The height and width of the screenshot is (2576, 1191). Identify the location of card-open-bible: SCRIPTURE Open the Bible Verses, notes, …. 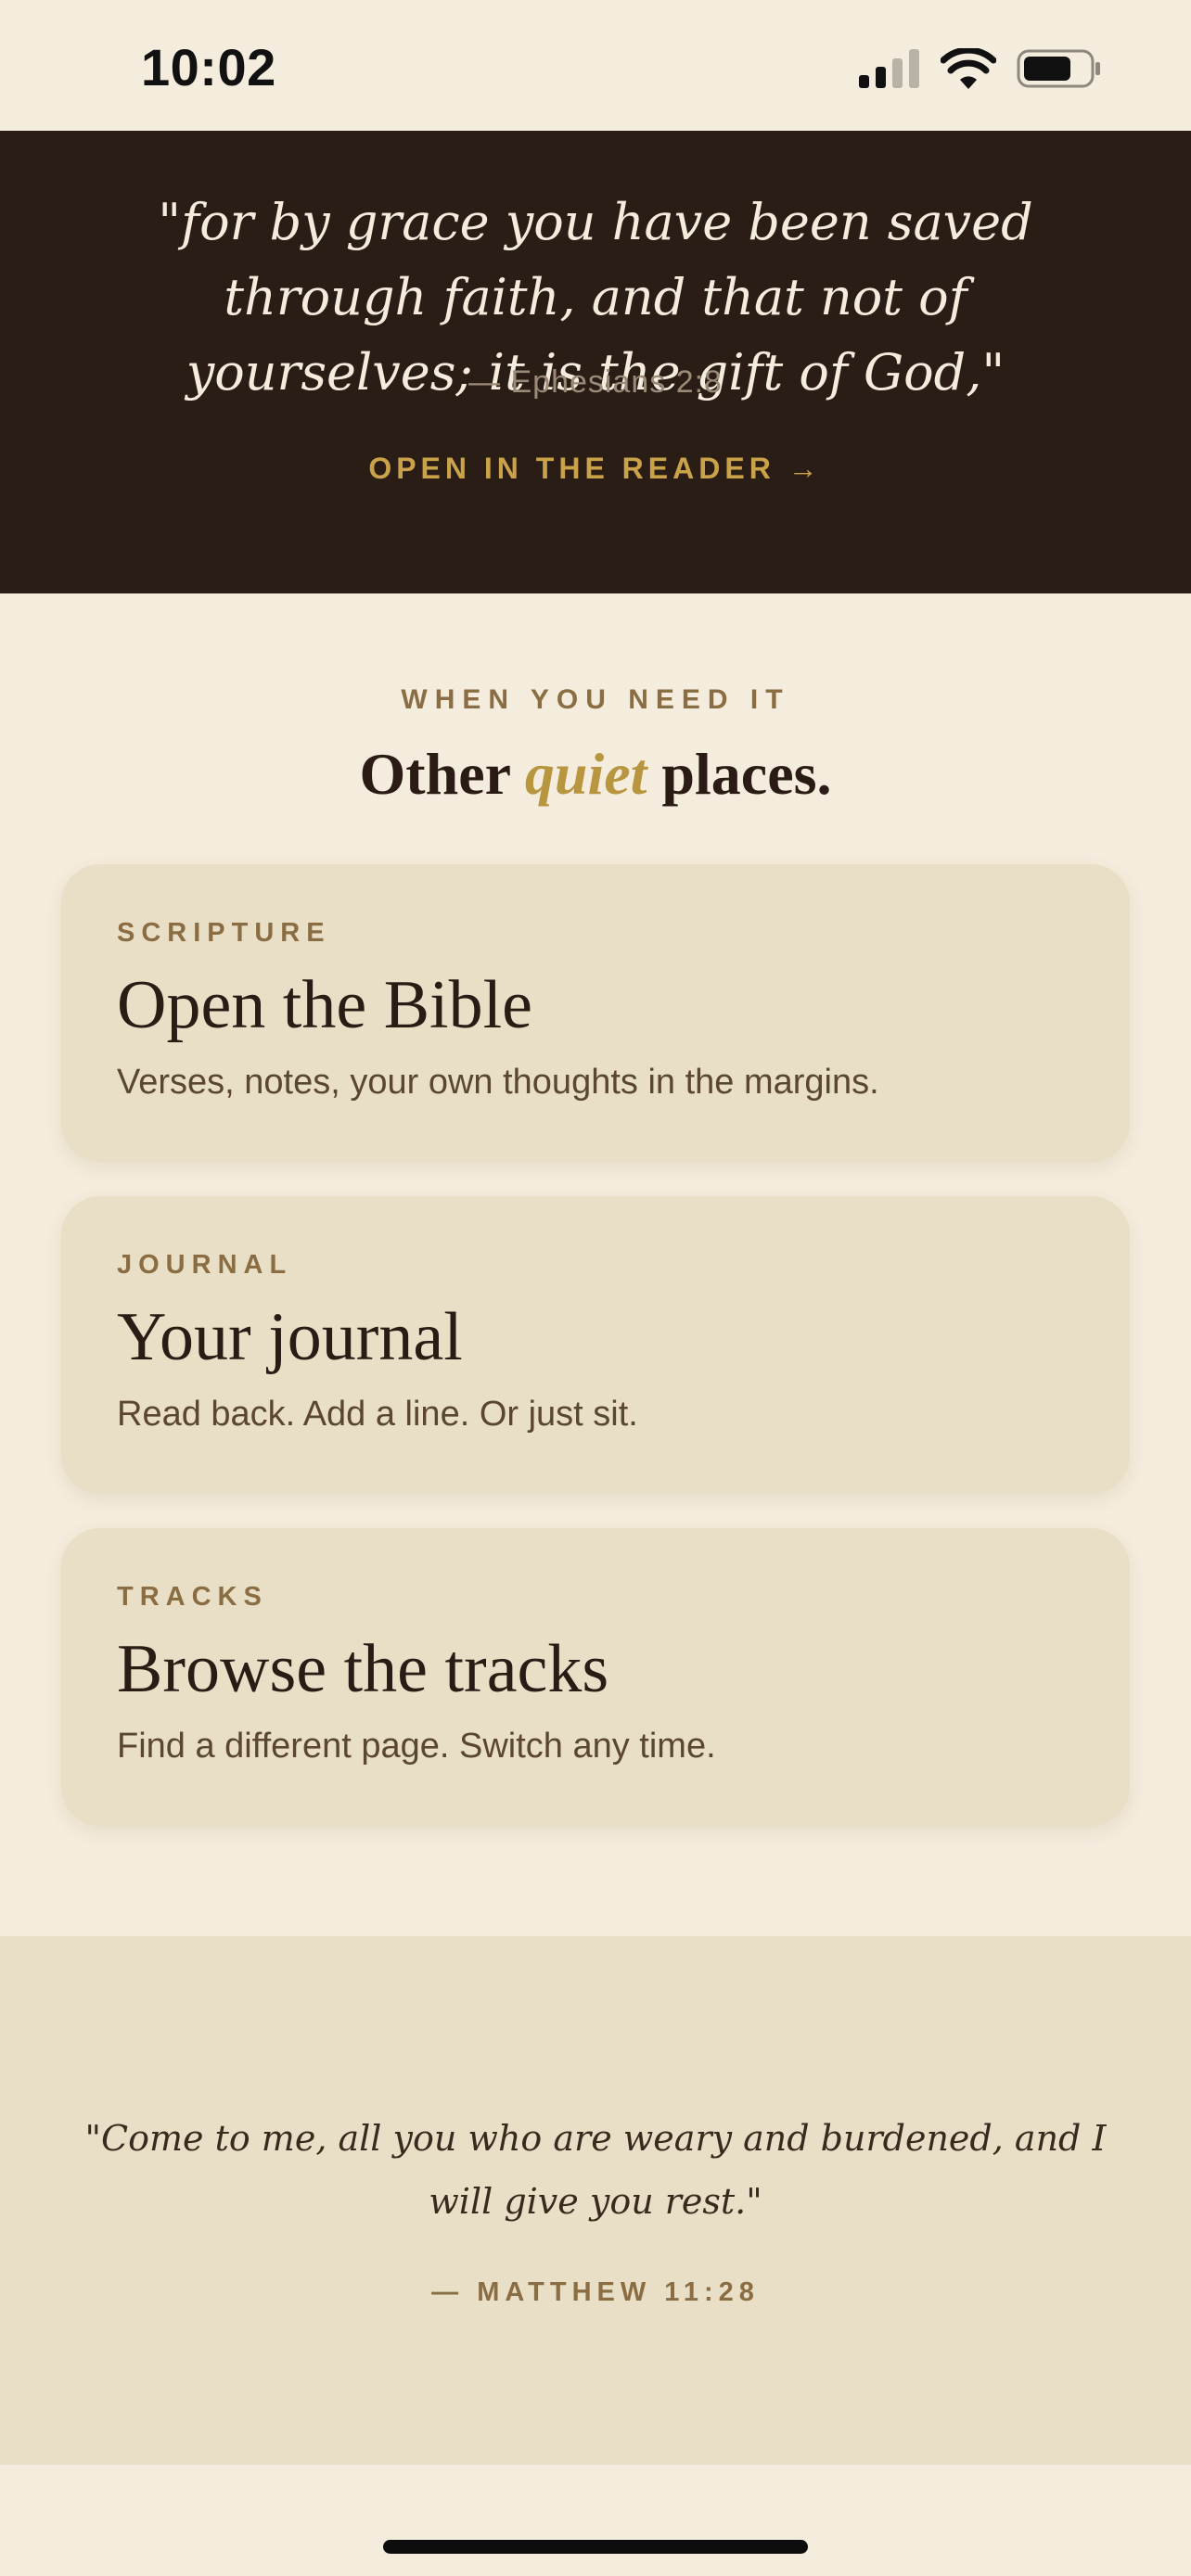
(595, 1013).